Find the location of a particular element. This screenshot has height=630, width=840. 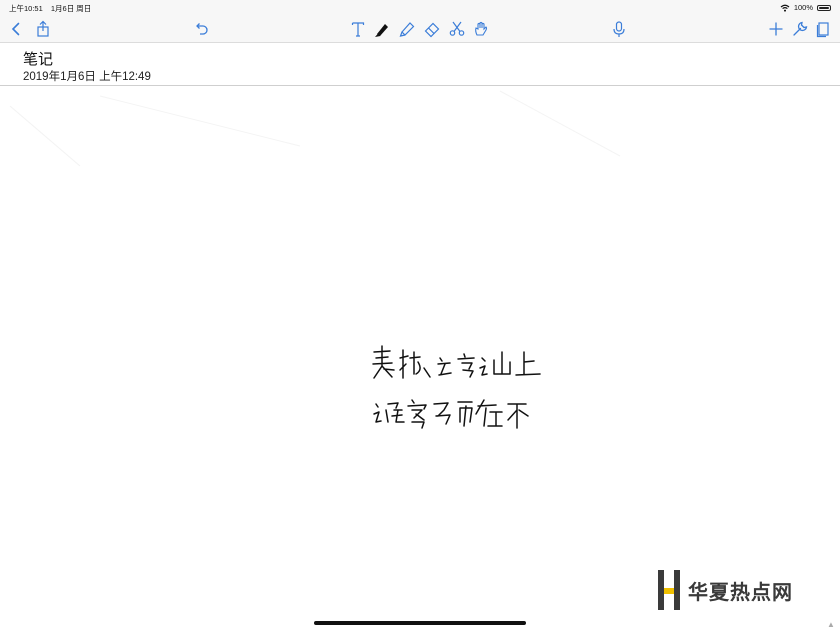

microphone-button is located at coordinates (619, 29).